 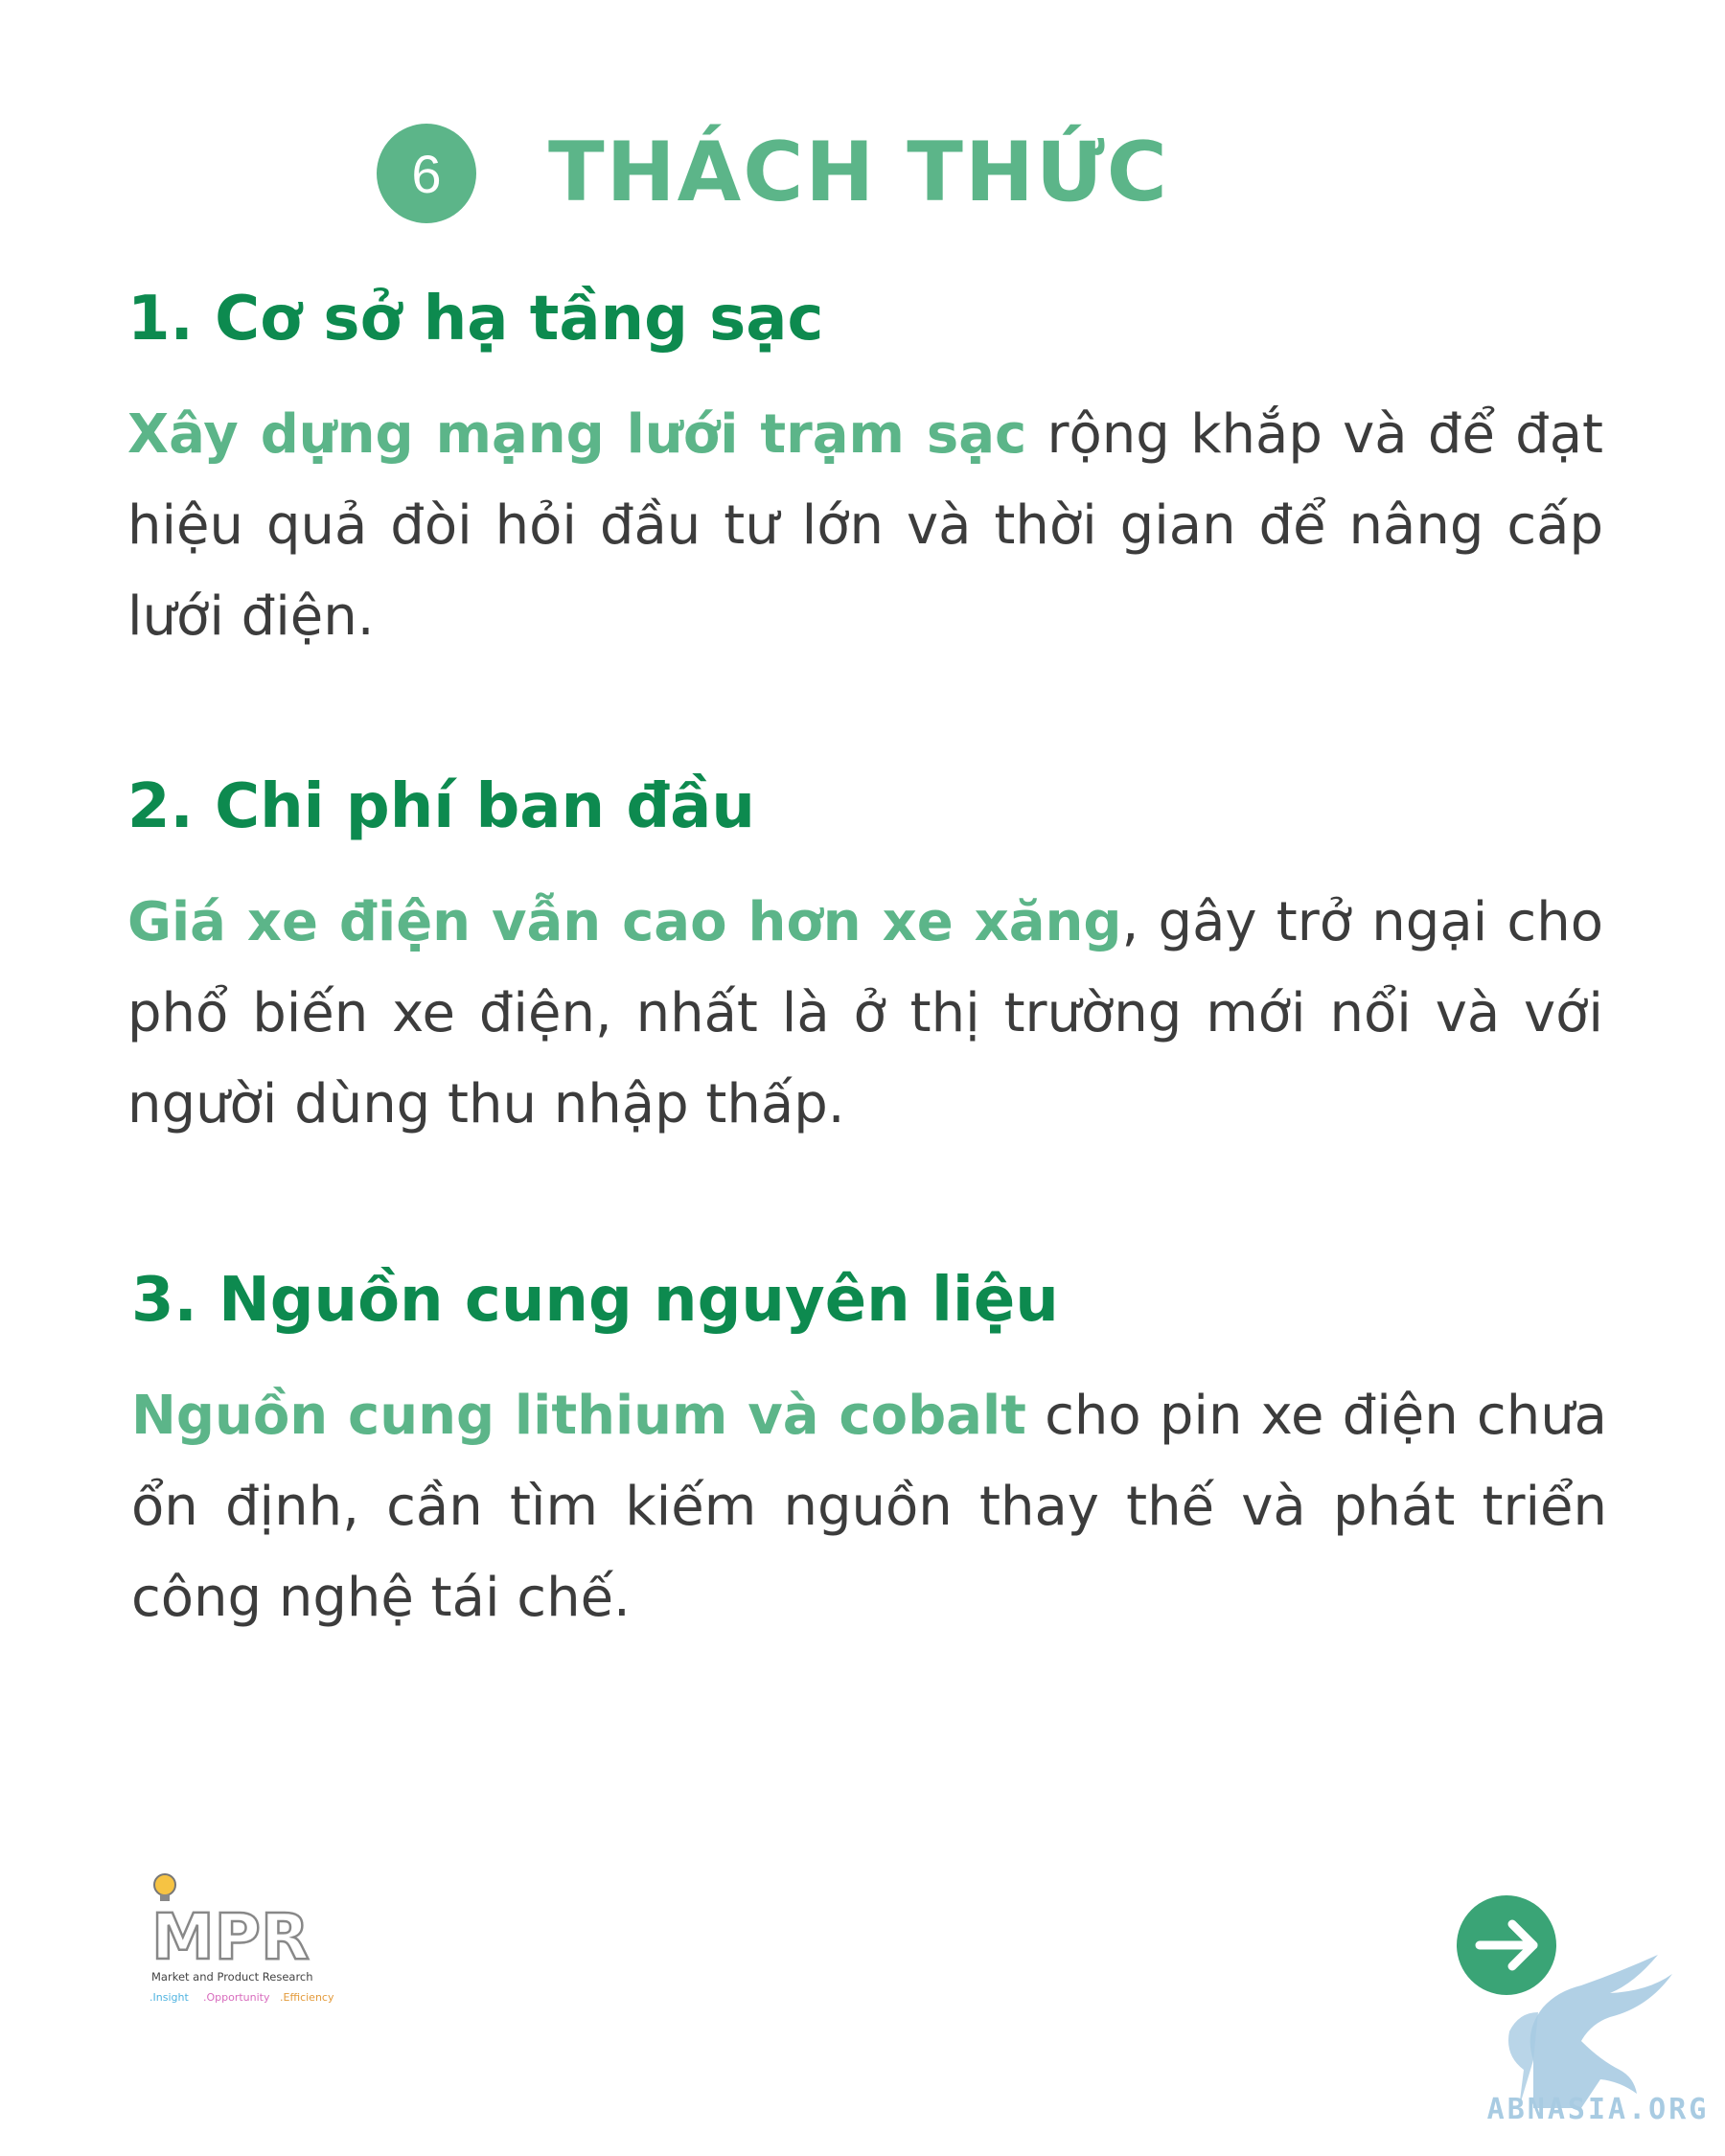 What do you see at coordinates (578, 1416) in the screenshot?
I see `body-highlight: Nguồn cung lithium và cobalt` at bounding box center [578, 1416].